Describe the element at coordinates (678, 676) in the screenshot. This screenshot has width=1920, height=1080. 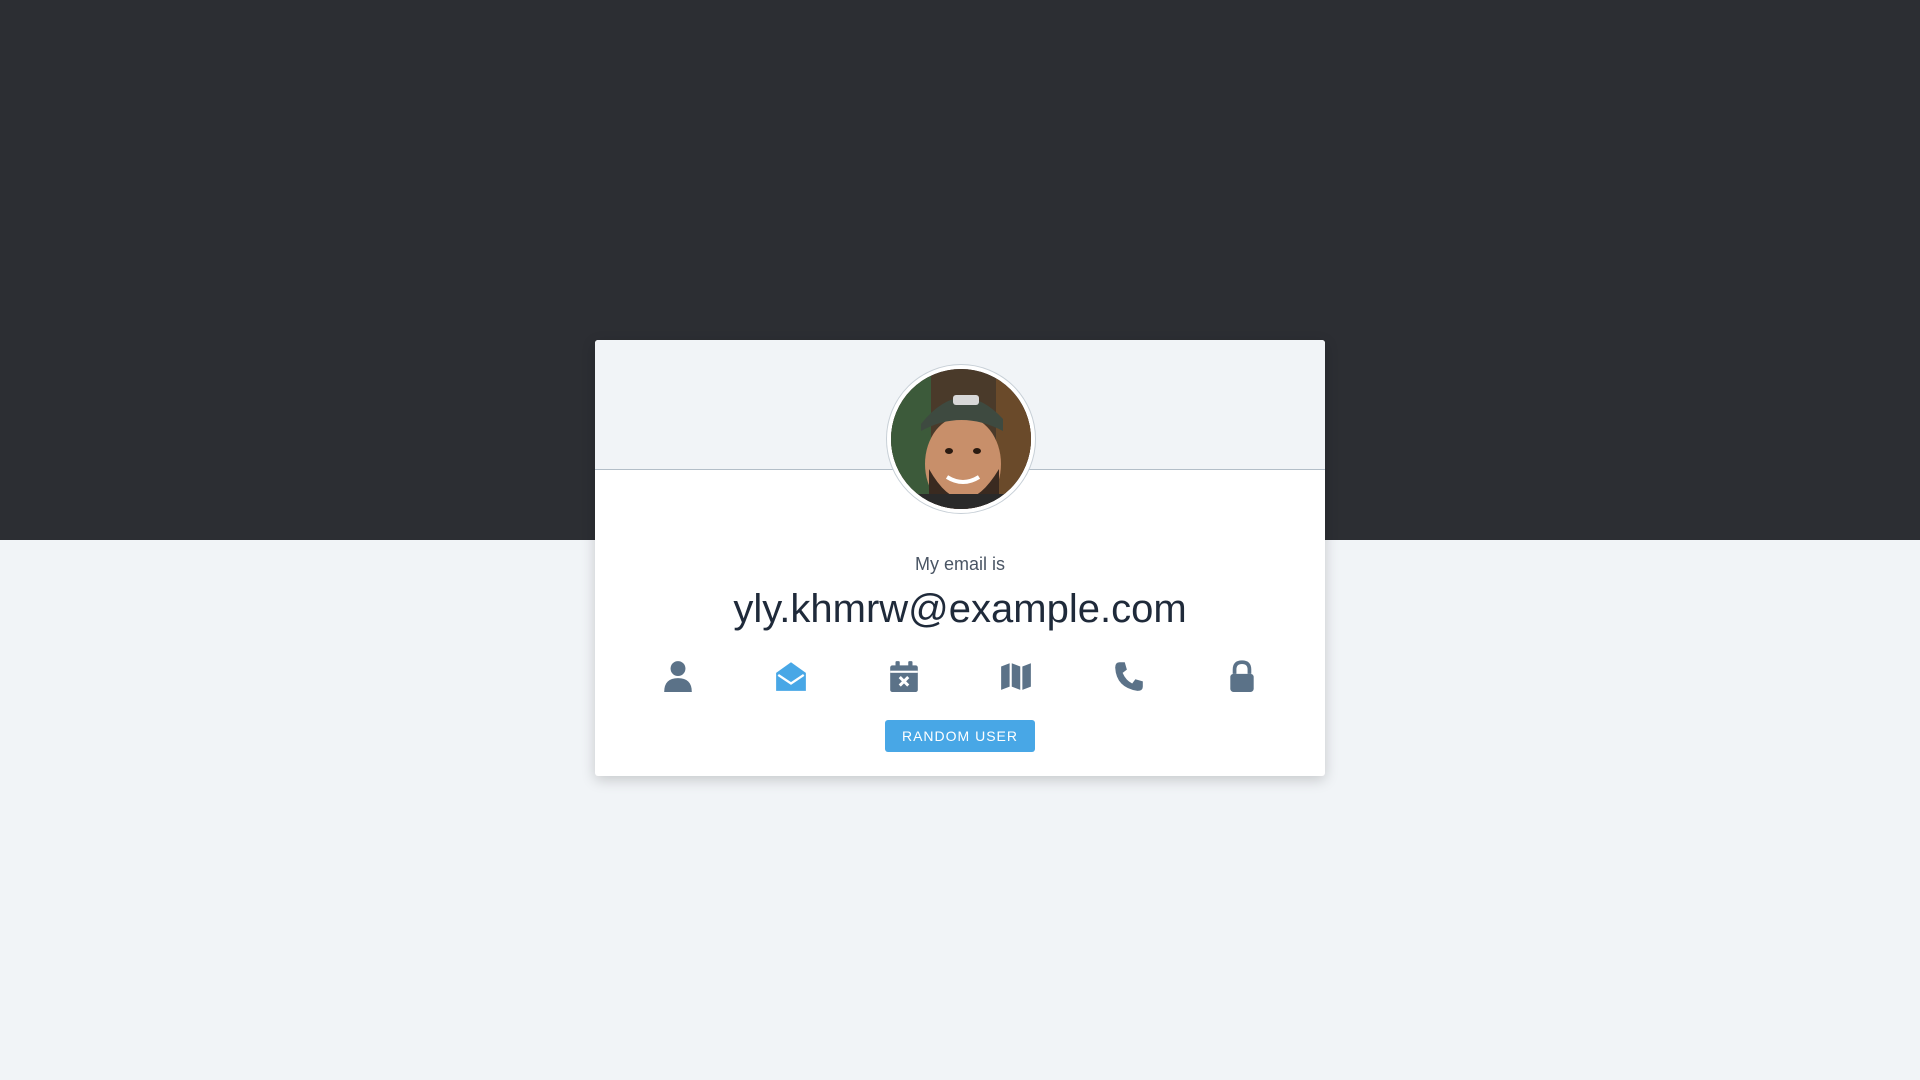
I see `user-icon` at that location.